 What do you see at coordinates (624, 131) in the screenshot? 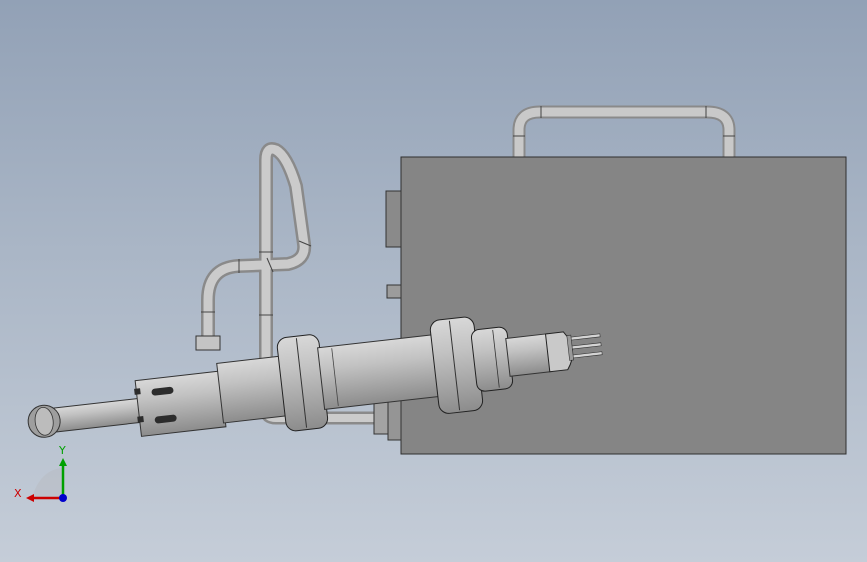
I see `housing-handle` at bounding box center [624, 131].